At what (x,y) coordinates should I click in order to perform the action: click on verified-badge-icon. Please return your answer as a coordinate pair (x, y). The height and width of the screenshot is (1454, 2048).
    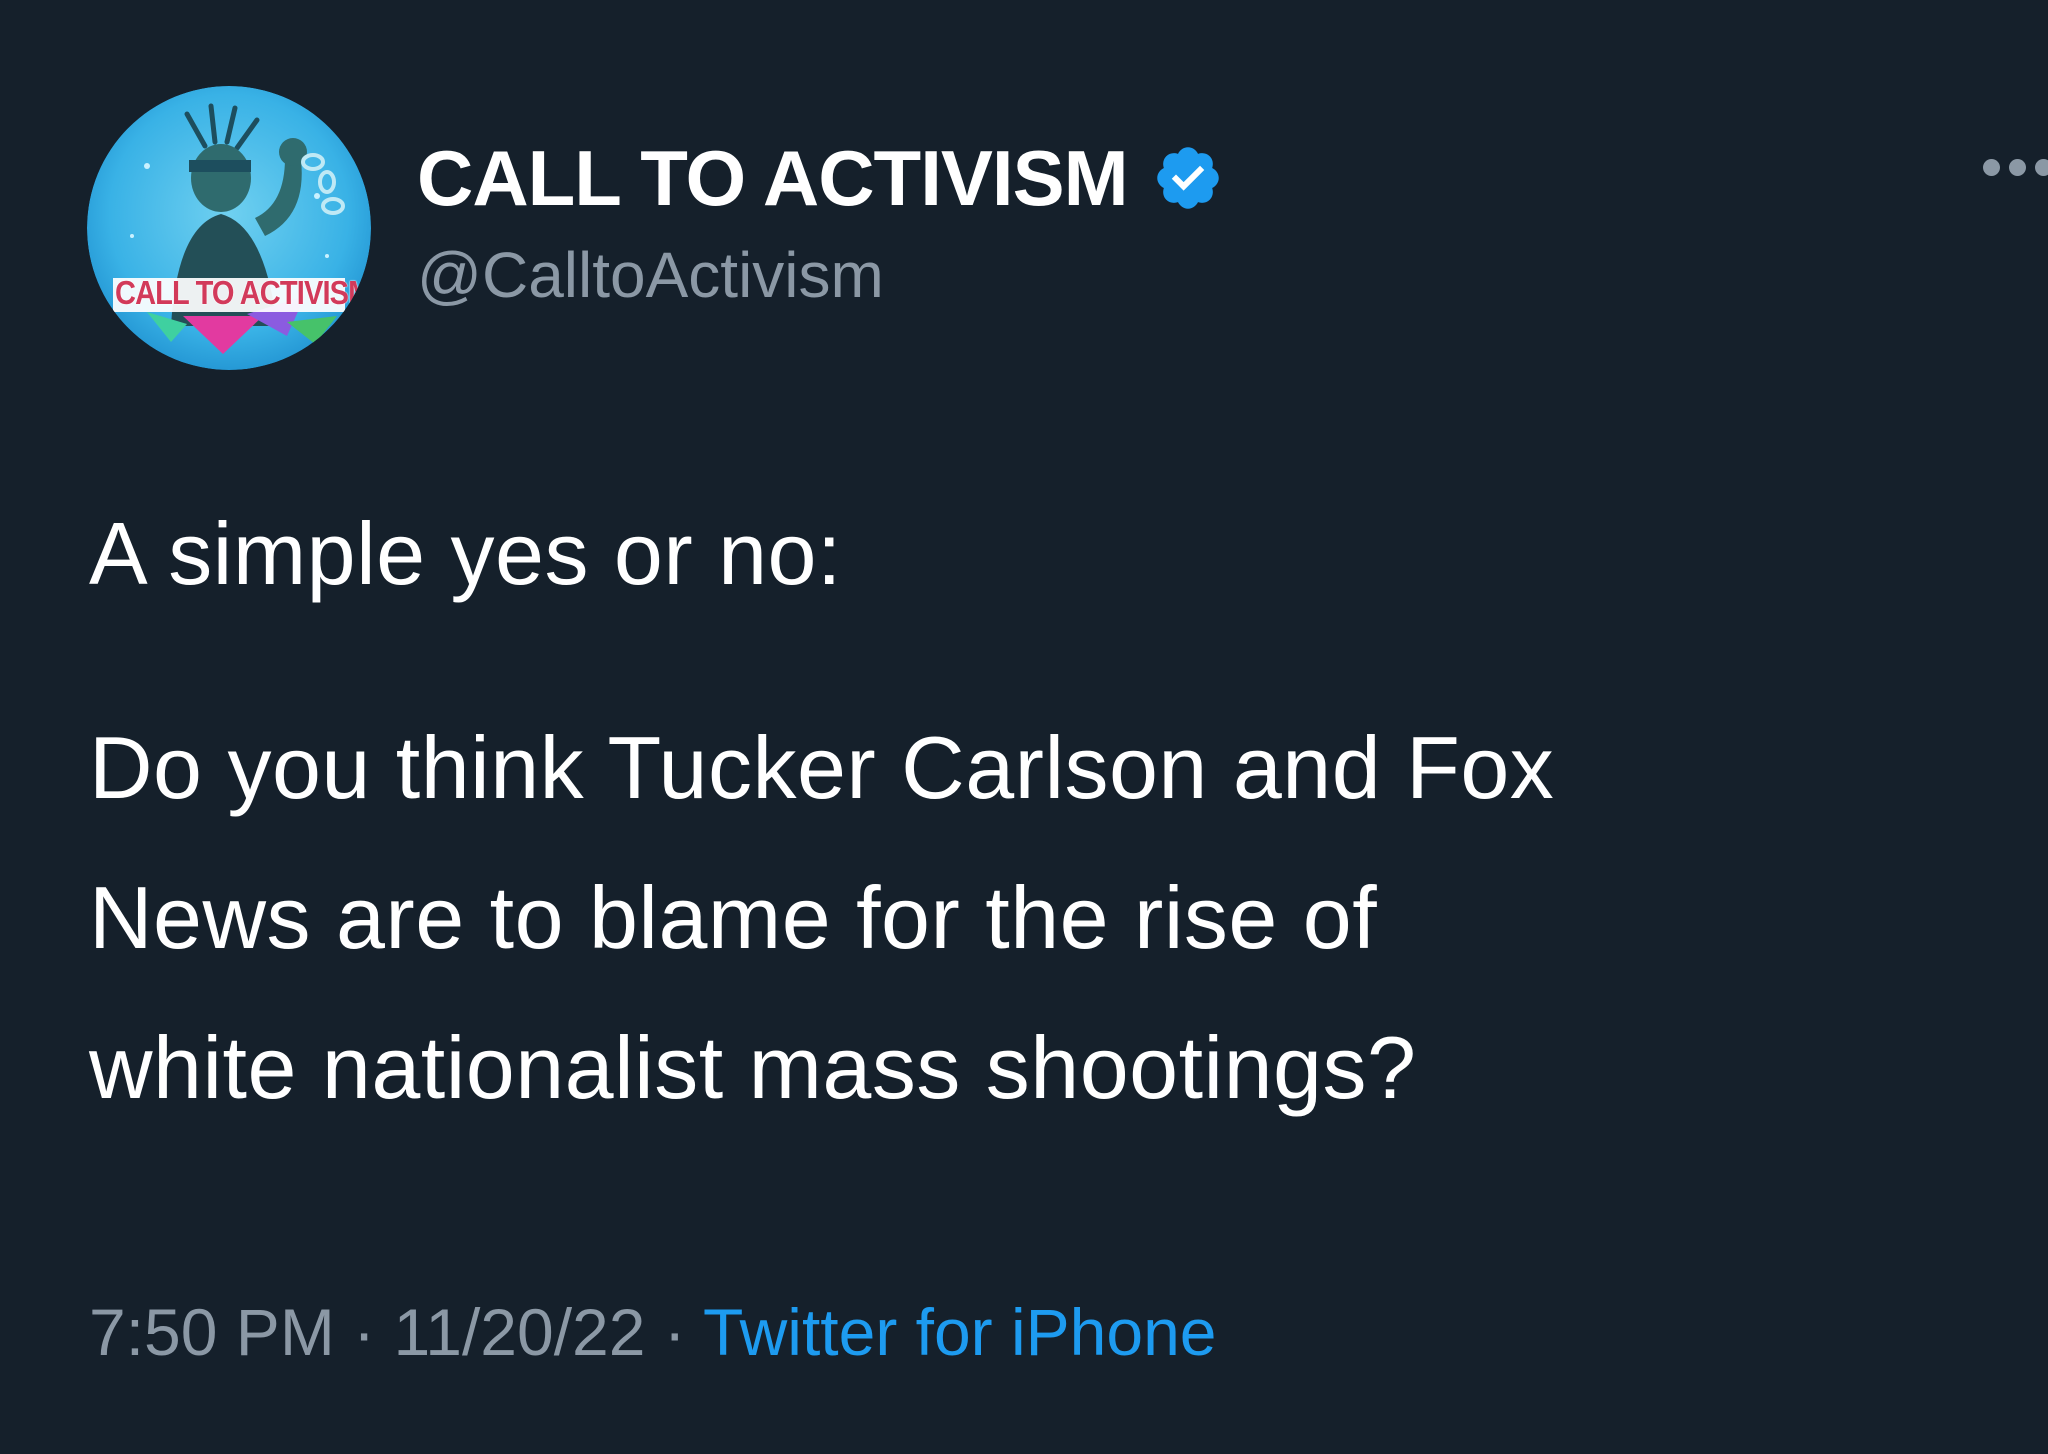
    Looking at the image, I should click on (1187, 178).